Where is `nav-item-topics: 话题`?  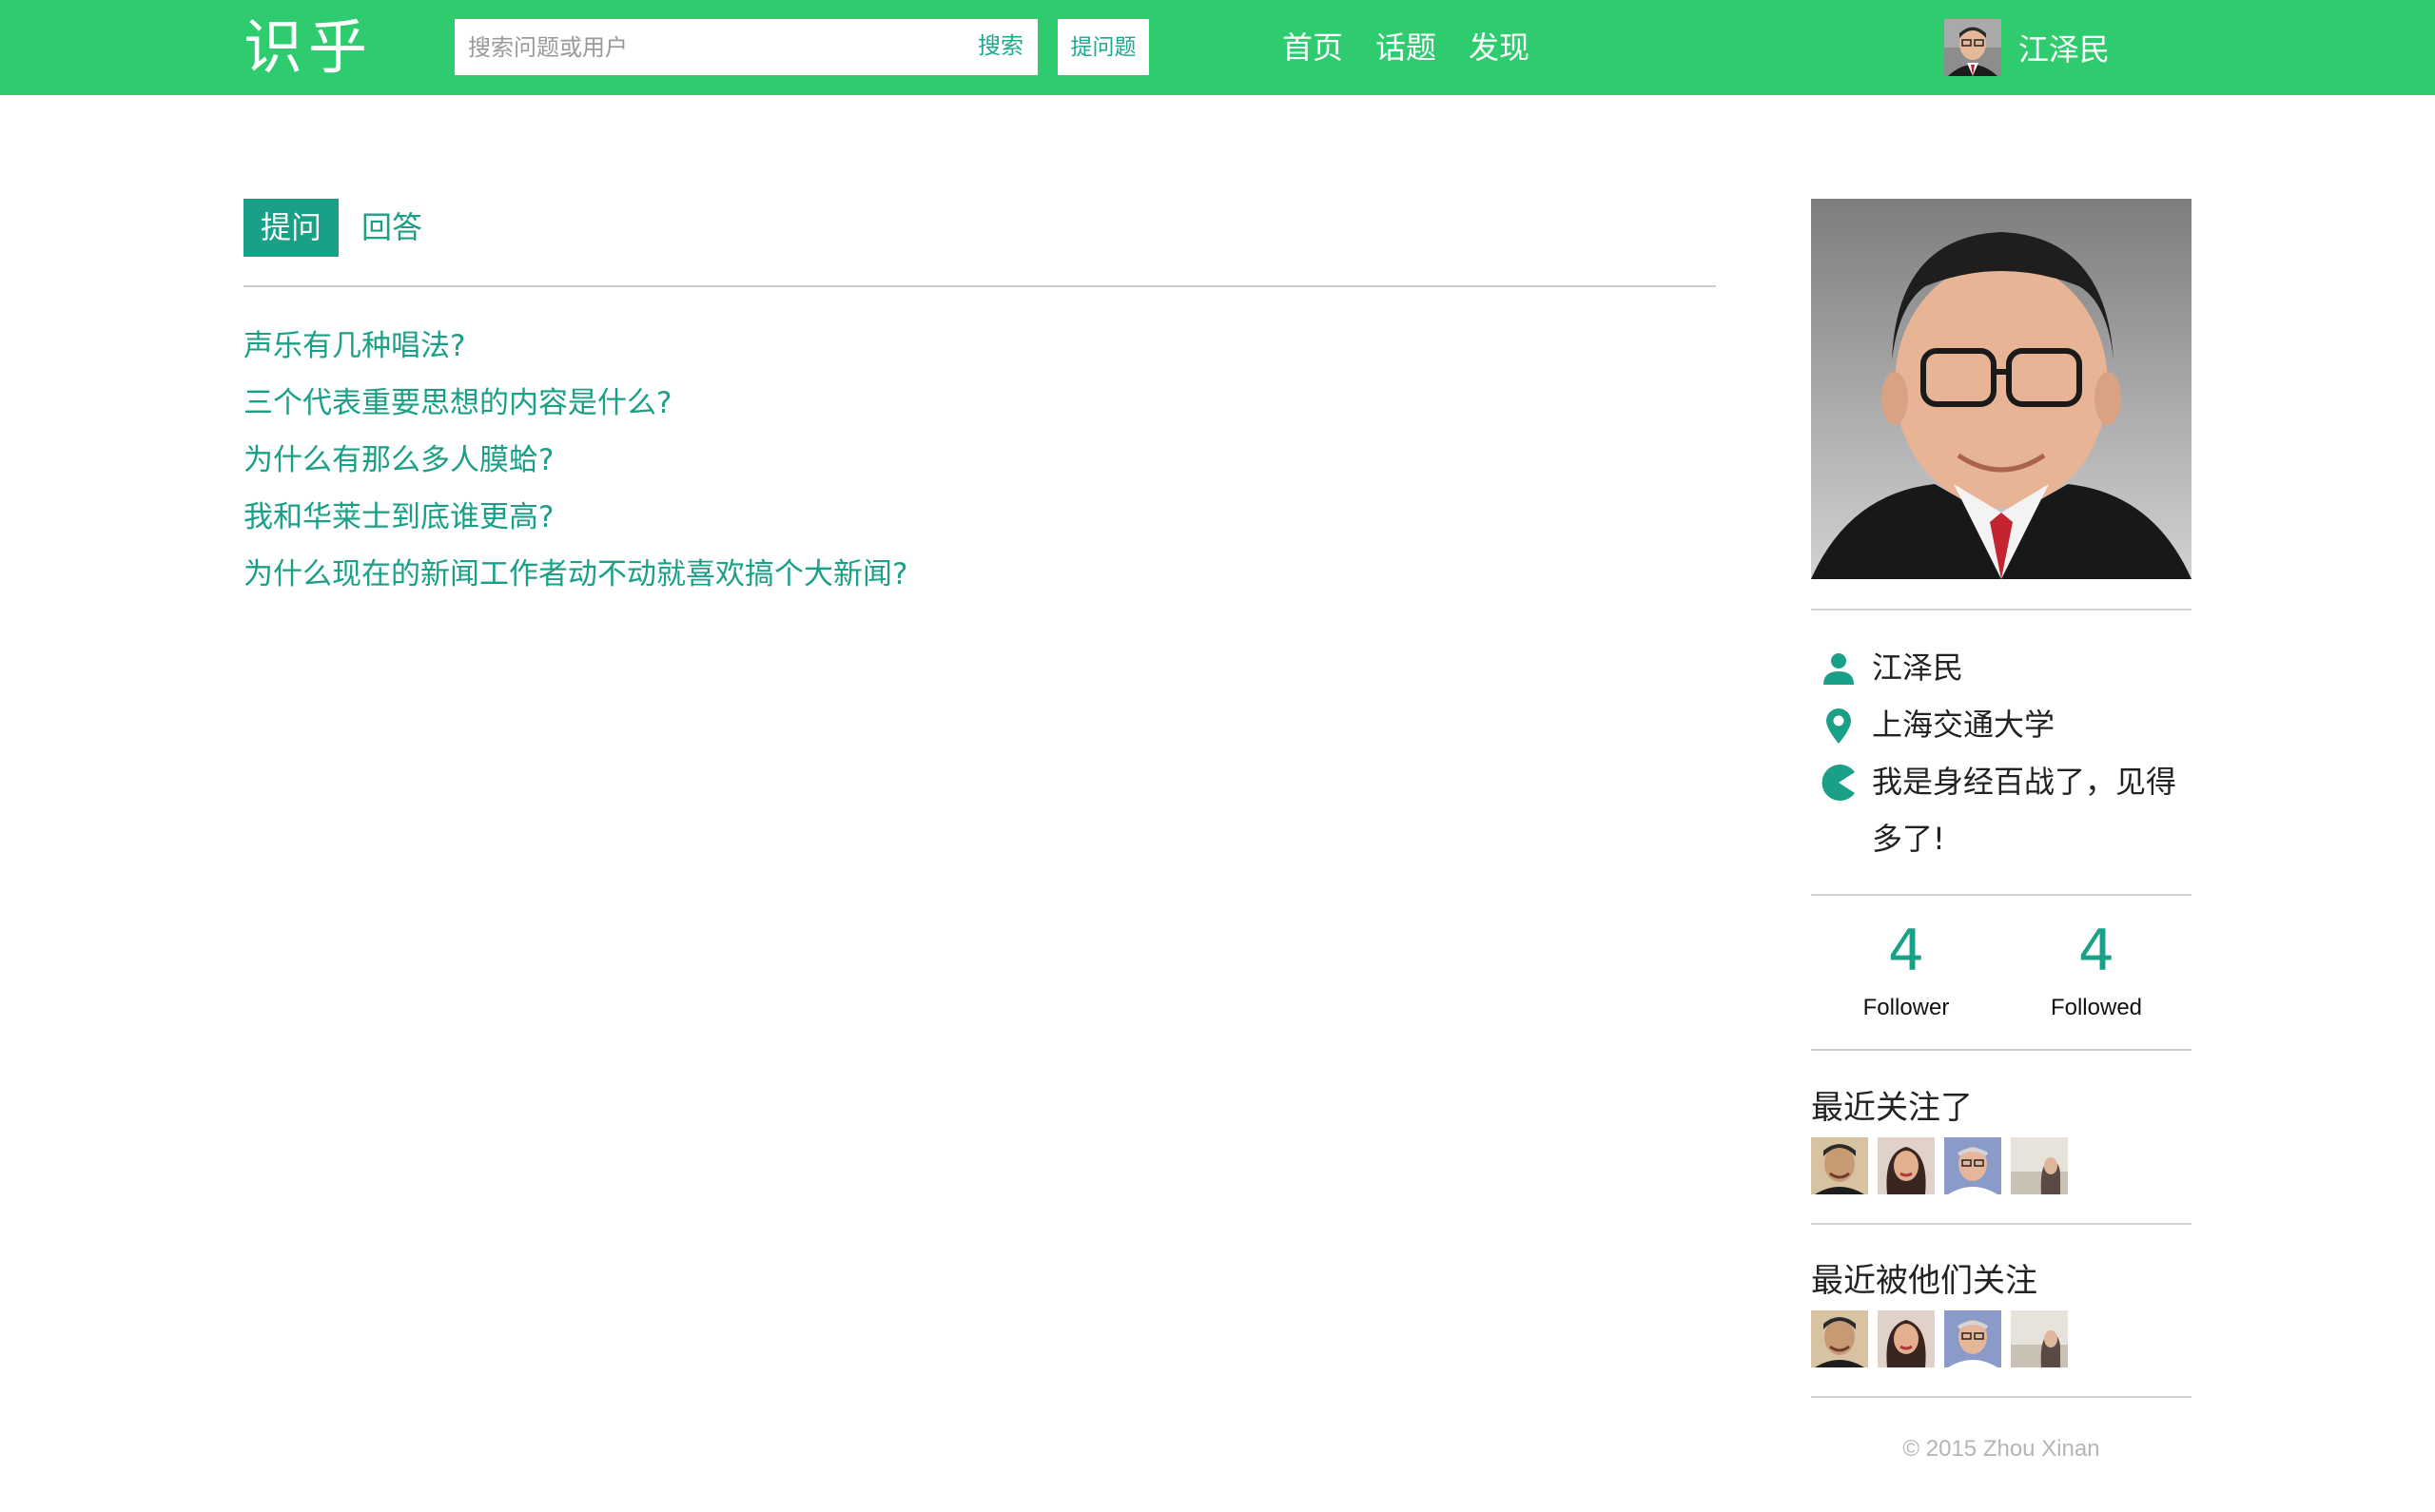
nav-item-topics: 话题 is located at coordinates (1405, 48).